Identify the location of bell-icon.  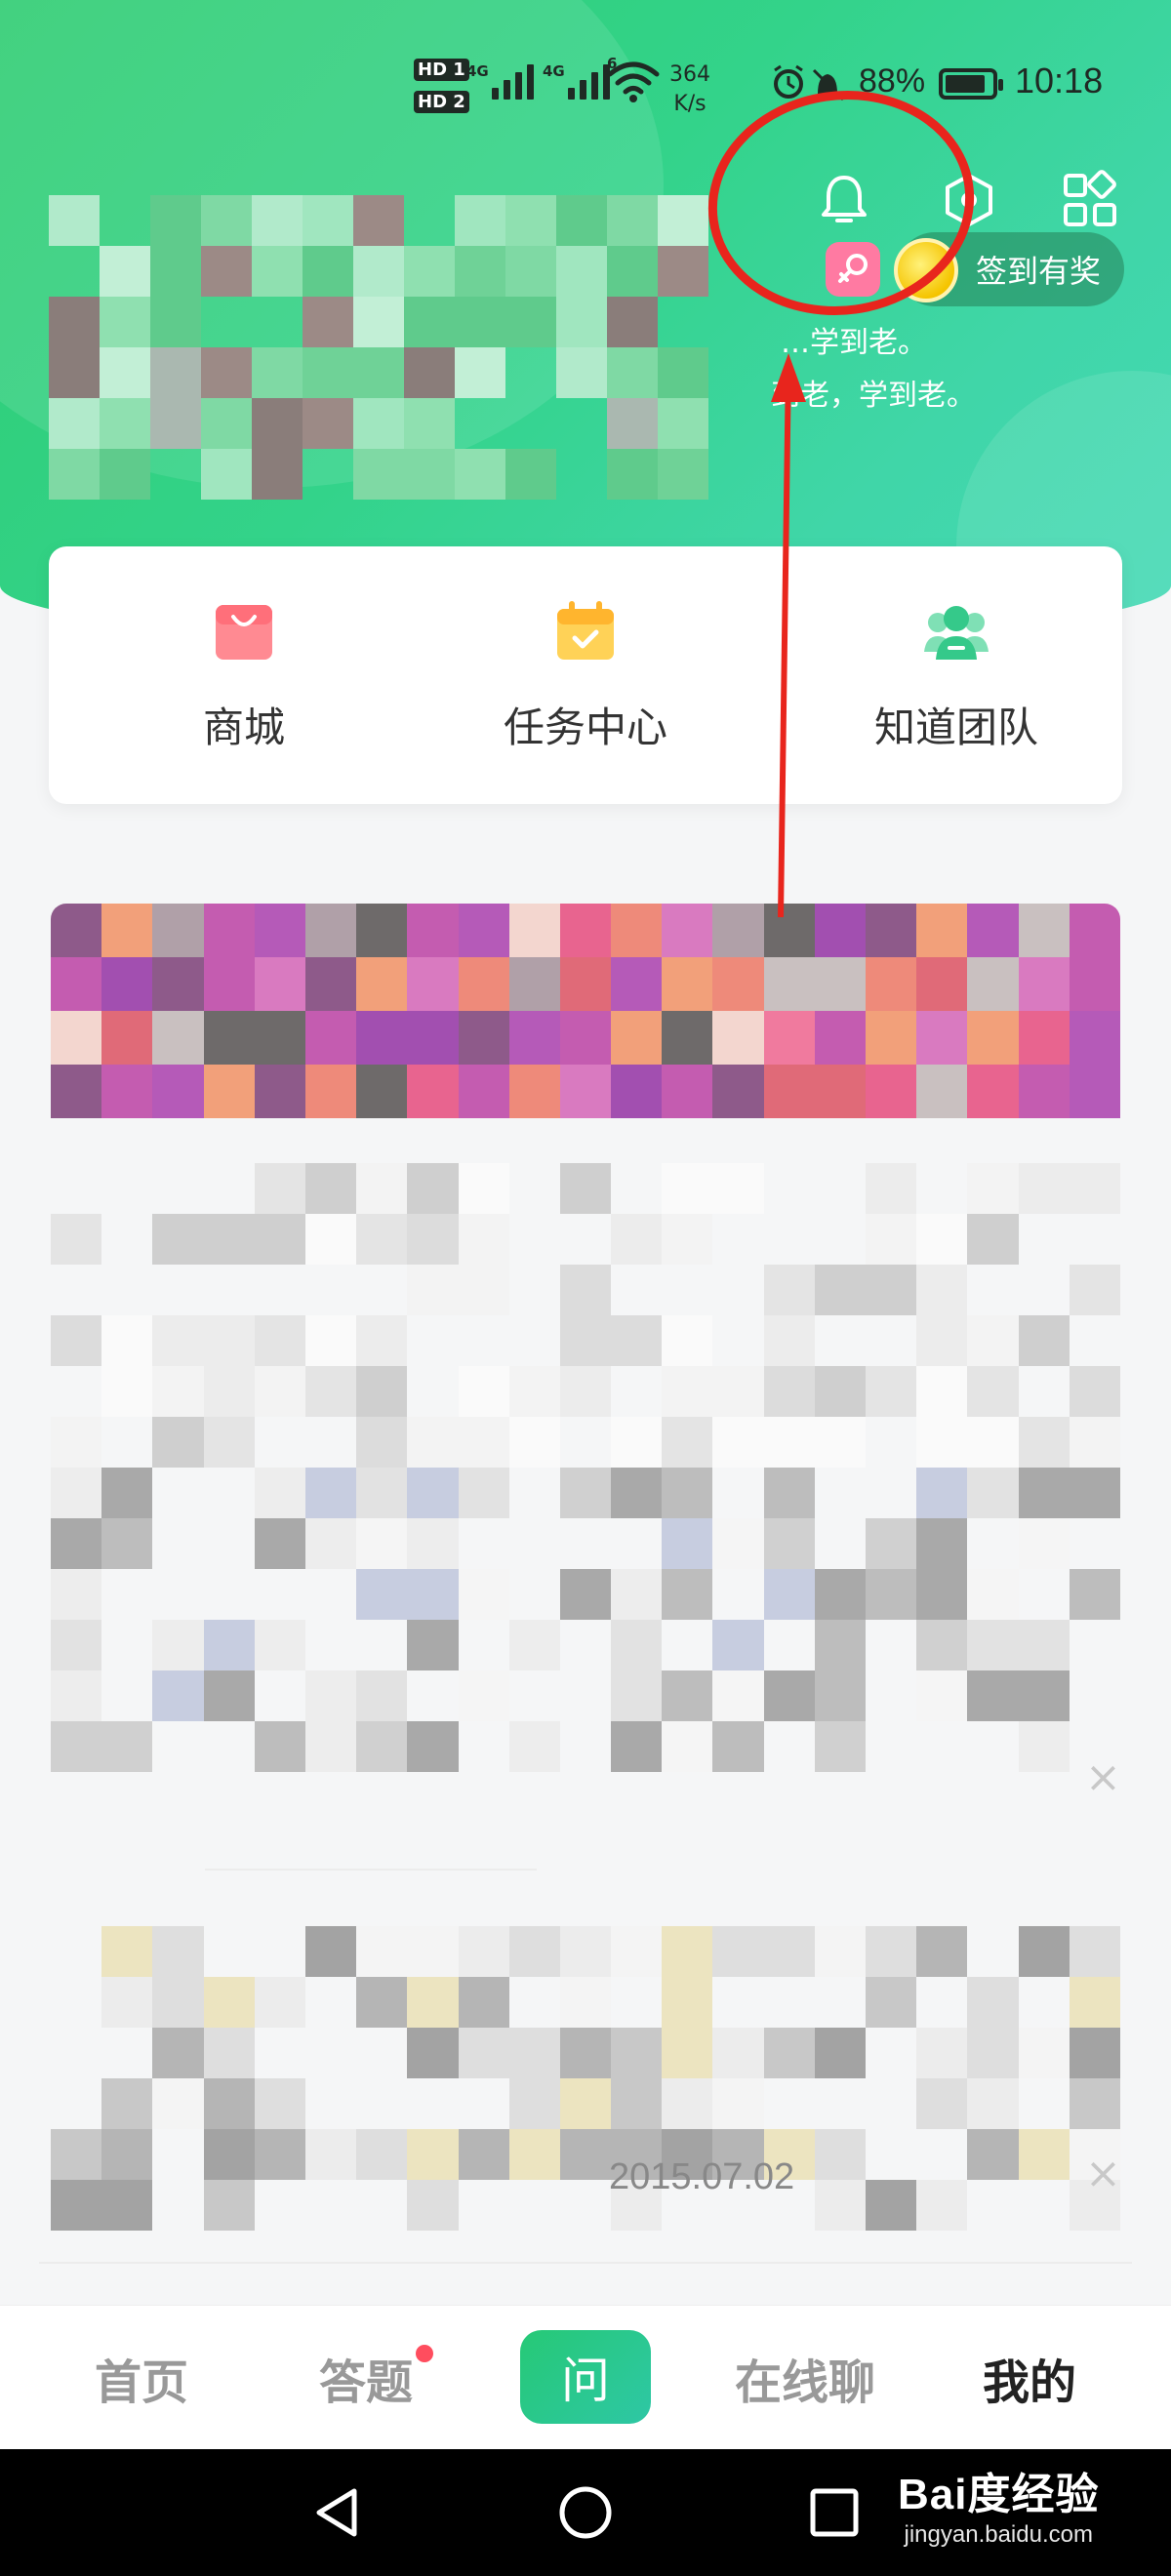
(844, 199).